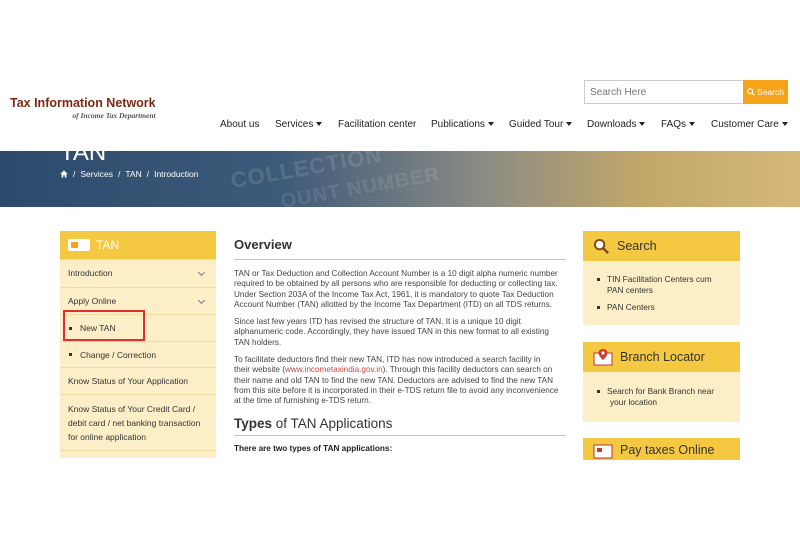 The height and width of the screenshot is (533, 800). Describe the element at coordinates (108, 245) in the screenshot. I see `sidebar-title: TAN` at that location.